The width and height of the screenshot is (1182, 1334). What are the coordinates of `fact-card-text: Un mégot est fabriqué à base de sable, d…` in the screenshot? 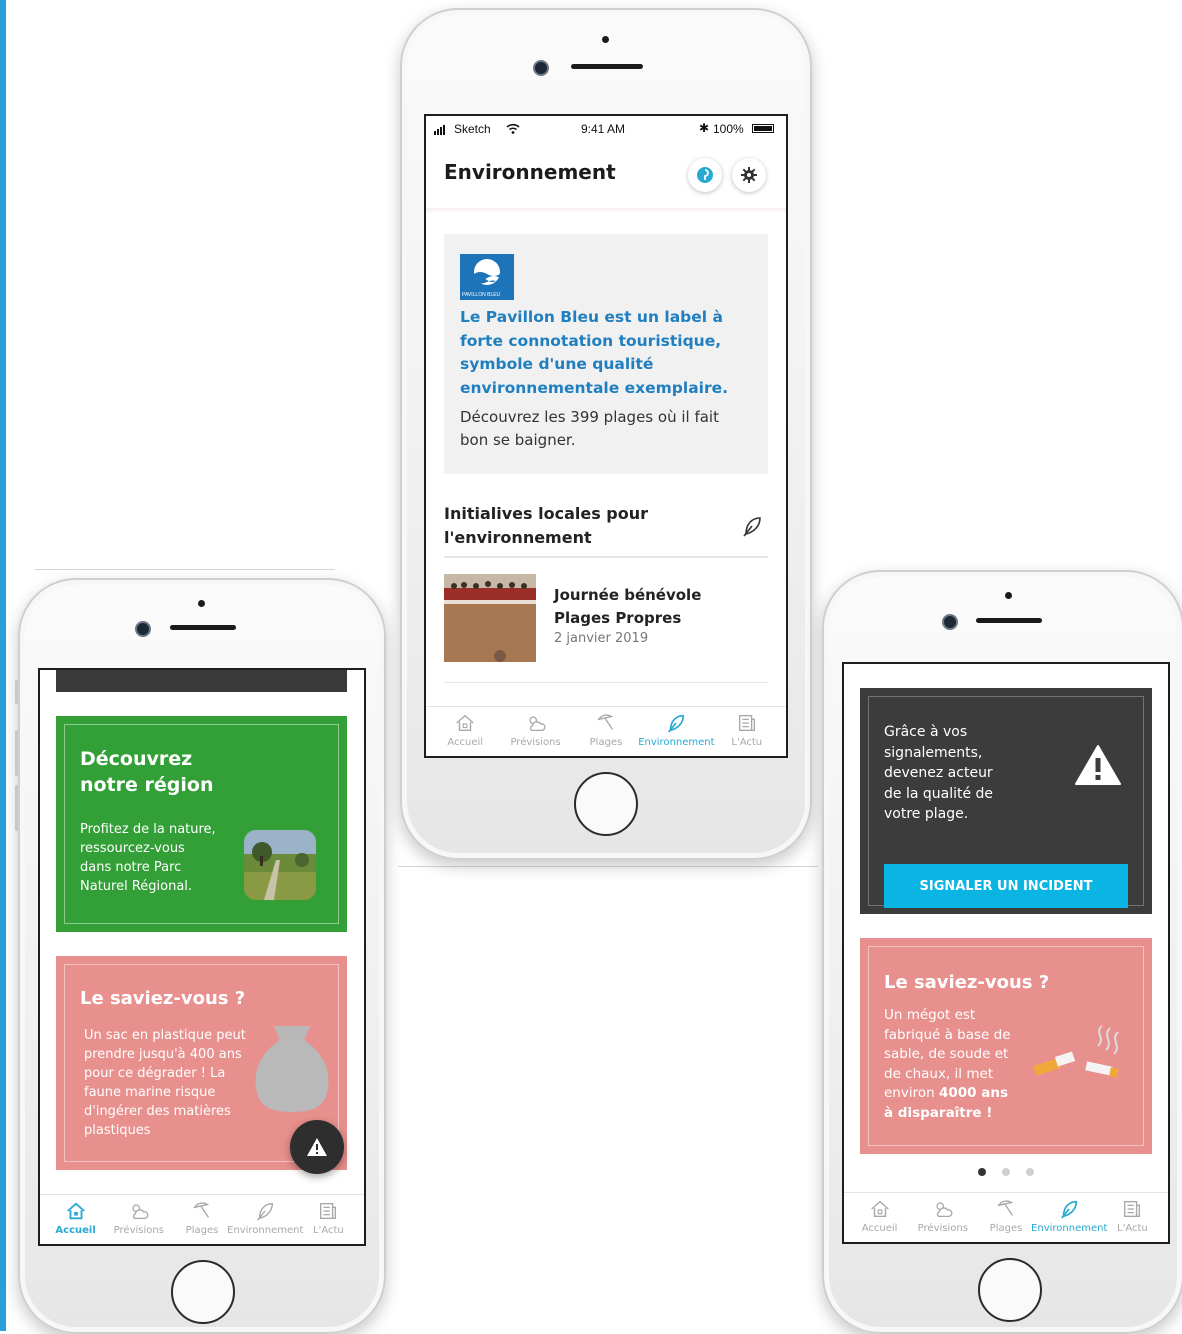 It's located at (947, 1064).